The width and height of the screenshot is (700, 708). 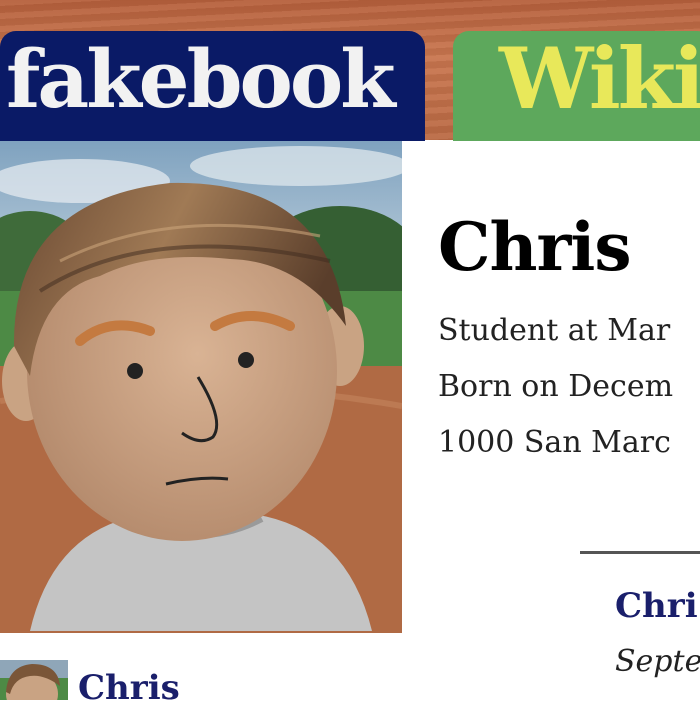 I want to click on divider, so click(x=640, y=552).